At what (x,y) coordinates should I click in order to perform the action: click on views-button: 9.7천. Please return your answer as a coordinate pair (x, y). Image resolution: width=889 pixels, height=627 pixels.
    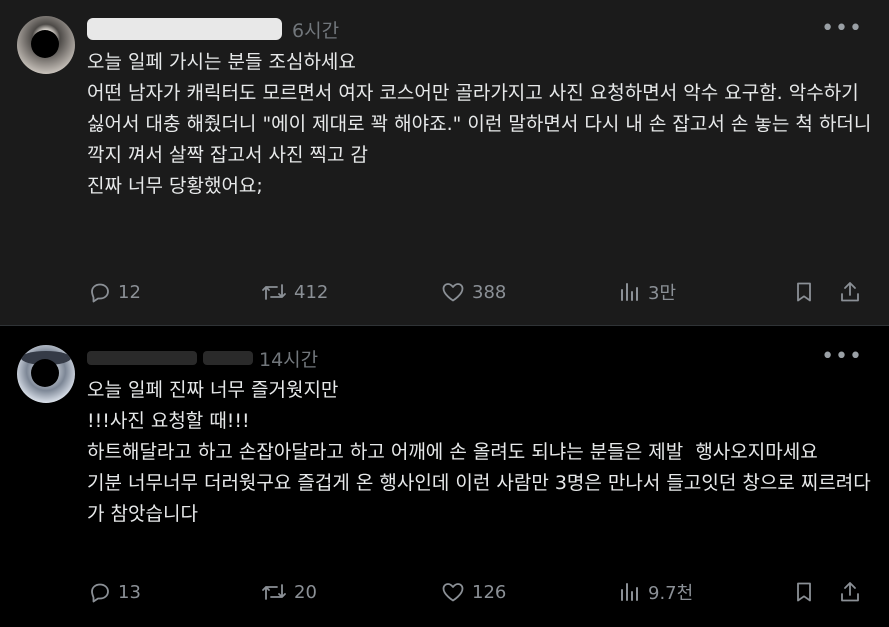
    Looking at the image, I should click on (655, 592).